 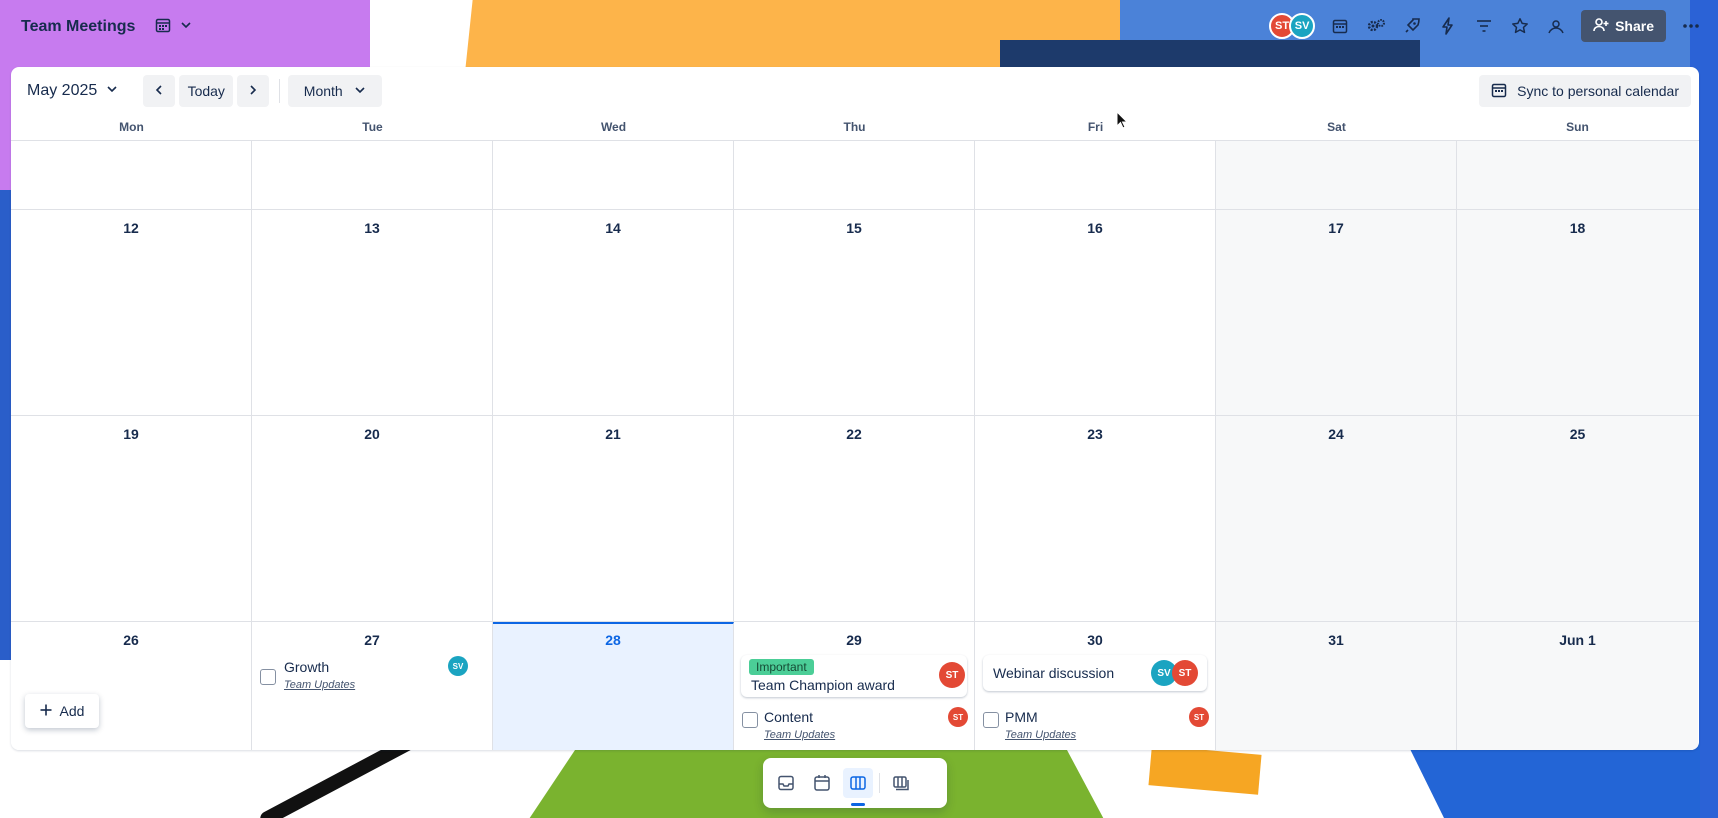 What do you see at coordinates (1336, 640) in the screenshot?
I see `day-number: 31` at bounding box center [1336, 640].